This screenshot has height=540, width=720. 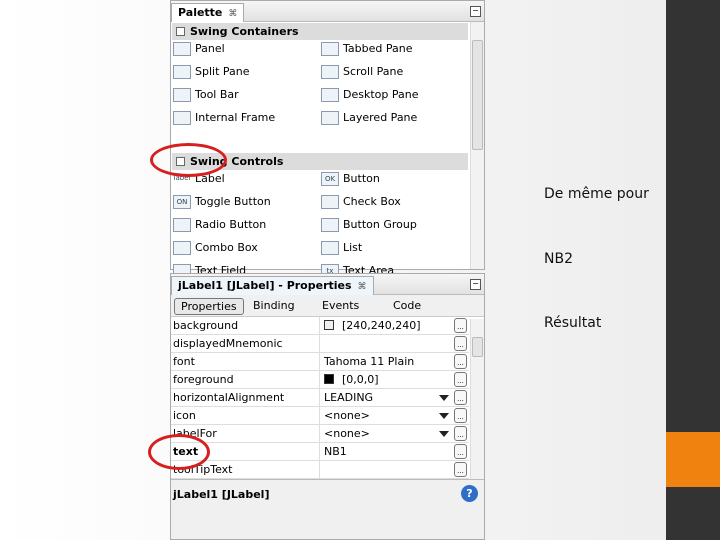 I want to click on check-box-icon, so click(x=330, y=202).